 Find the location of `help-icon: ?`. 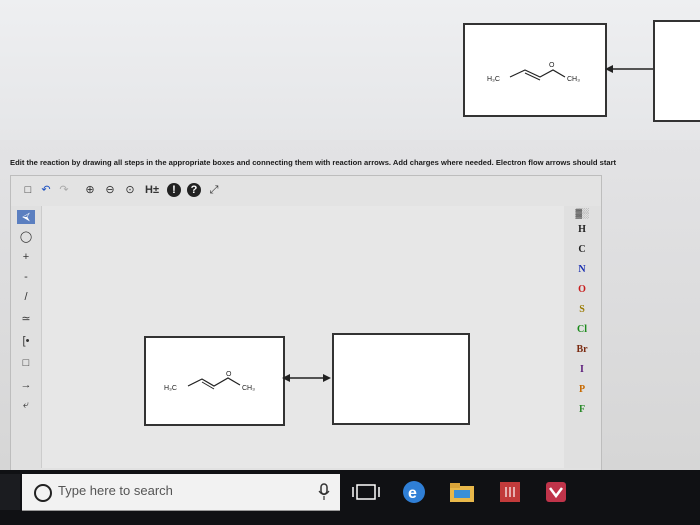

help-icon: ? is located at coordinates (194, 190).